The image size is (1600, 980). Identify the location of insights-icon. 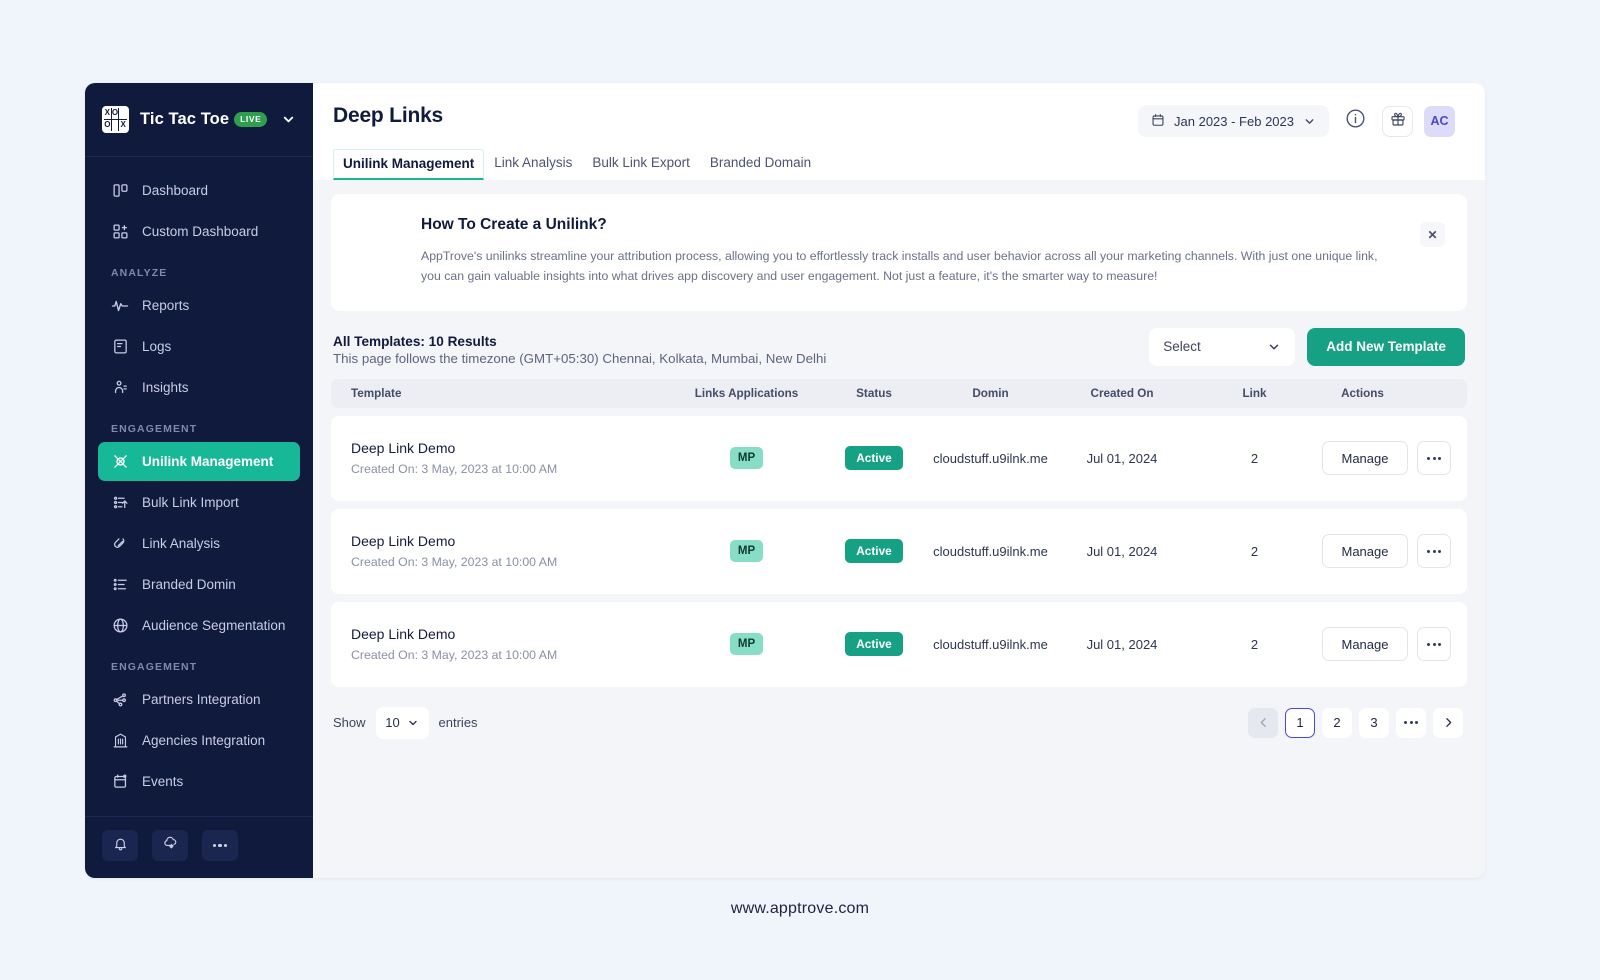
(120, 388).